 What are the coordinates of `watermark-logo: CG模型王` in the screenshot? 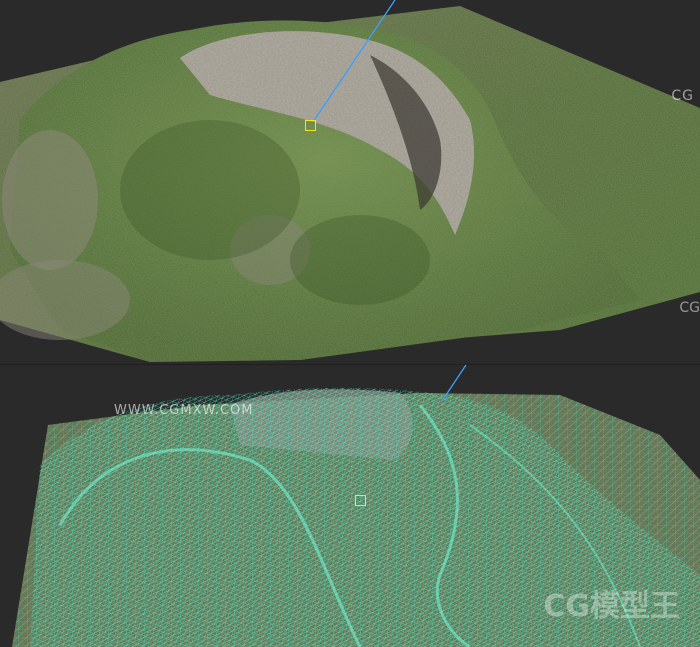 It's located at (611, 606).